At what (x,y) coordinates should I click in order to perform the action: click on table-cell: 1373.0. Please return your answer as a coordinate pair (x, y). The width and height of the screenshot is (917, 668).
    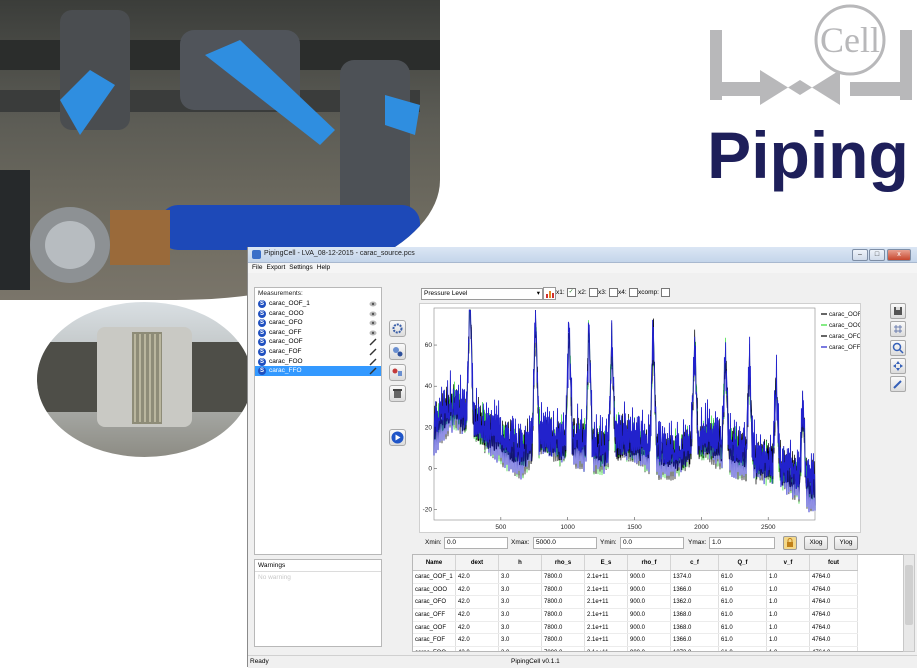
    Looking at the image, I should click on (694, 648).